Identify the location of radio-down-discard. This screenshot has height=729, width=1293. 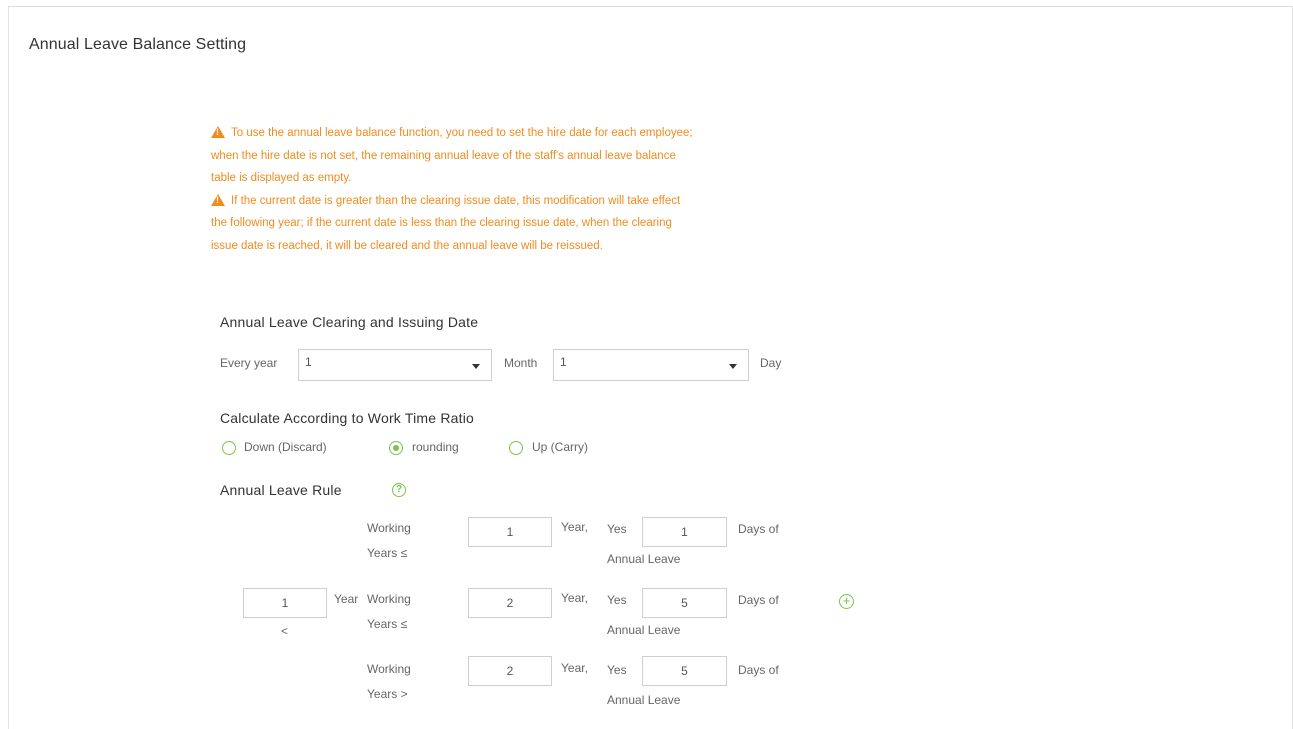
(229, 448).